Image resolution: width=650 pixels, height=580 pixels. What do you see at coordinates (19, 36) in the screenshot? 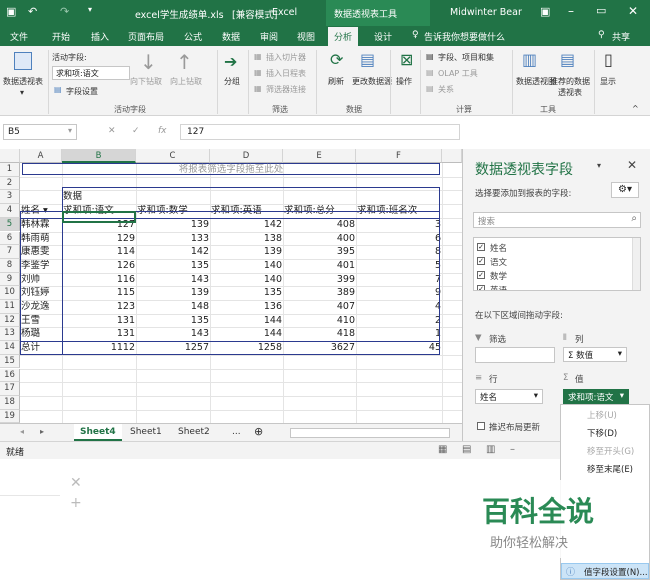
I see `tab-file: 文件` at bounding box center [19, 36].